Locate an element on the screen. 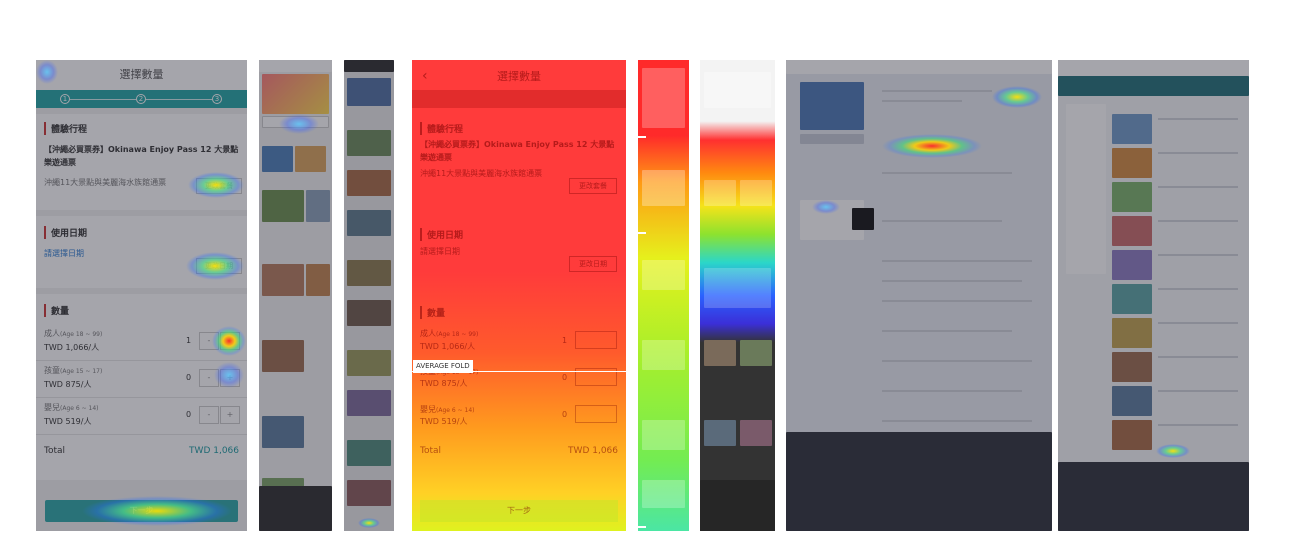  attention-change-date-button: 更改日期 is located at coordinates (593, 264).